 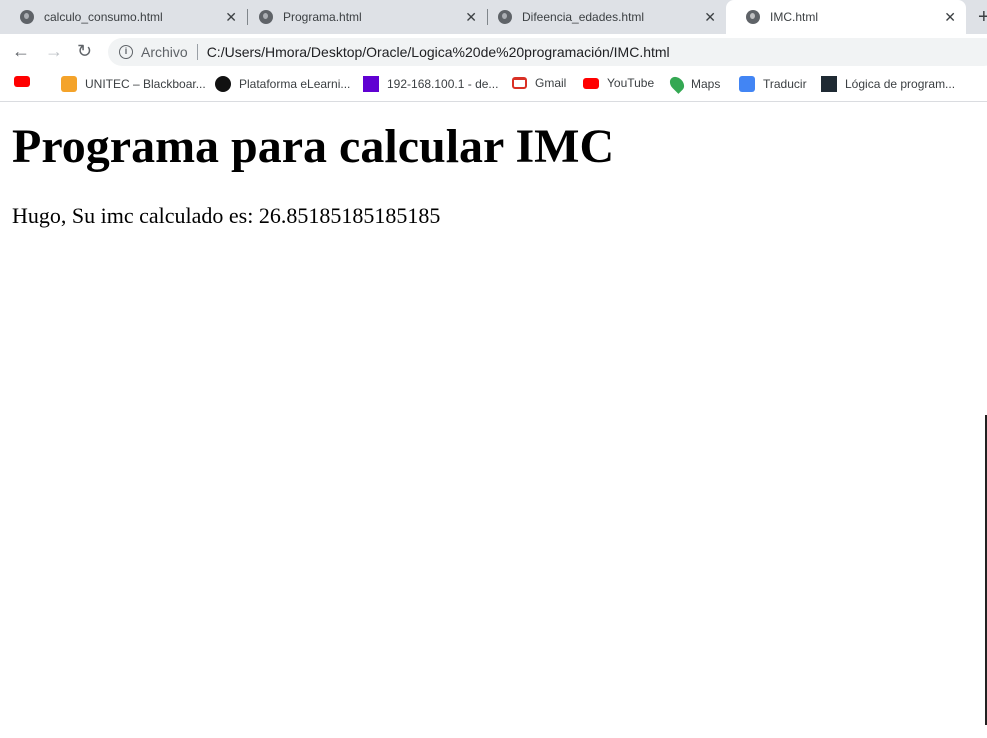 I want to click on page-title: Programa para calcular IMC, so click(x=313, y=146).